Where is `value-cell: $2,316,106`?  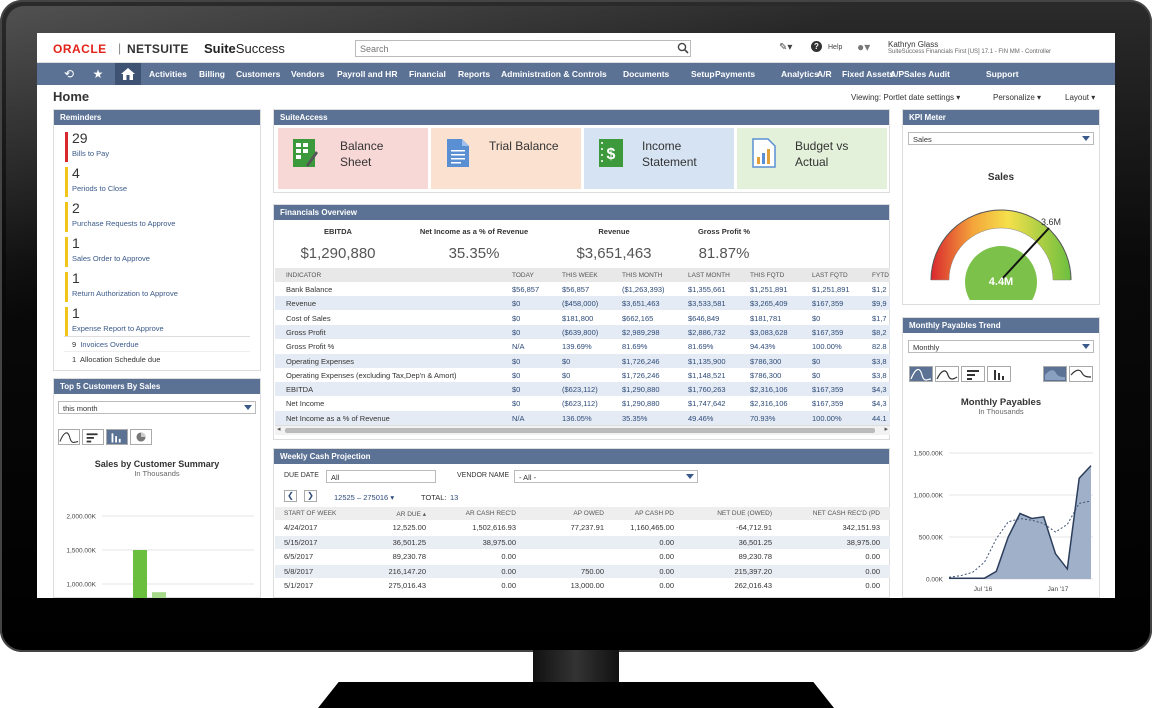
value-cell: $2,316,106 is located at coordinates (769, 403).